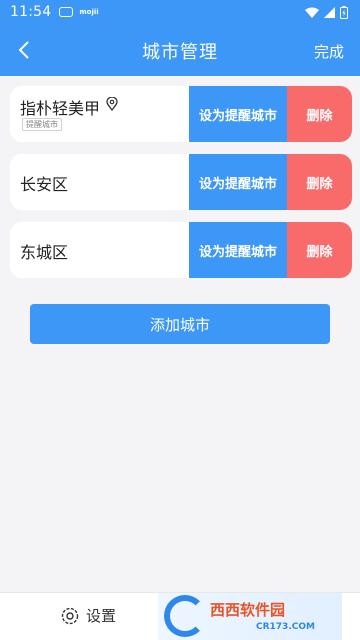 The width and height of the screenshot is (360, 640). What do you see at coordinates (329, 51) in the screenshot?
I see `done-button: 完成` at bounding box center [329, 51].